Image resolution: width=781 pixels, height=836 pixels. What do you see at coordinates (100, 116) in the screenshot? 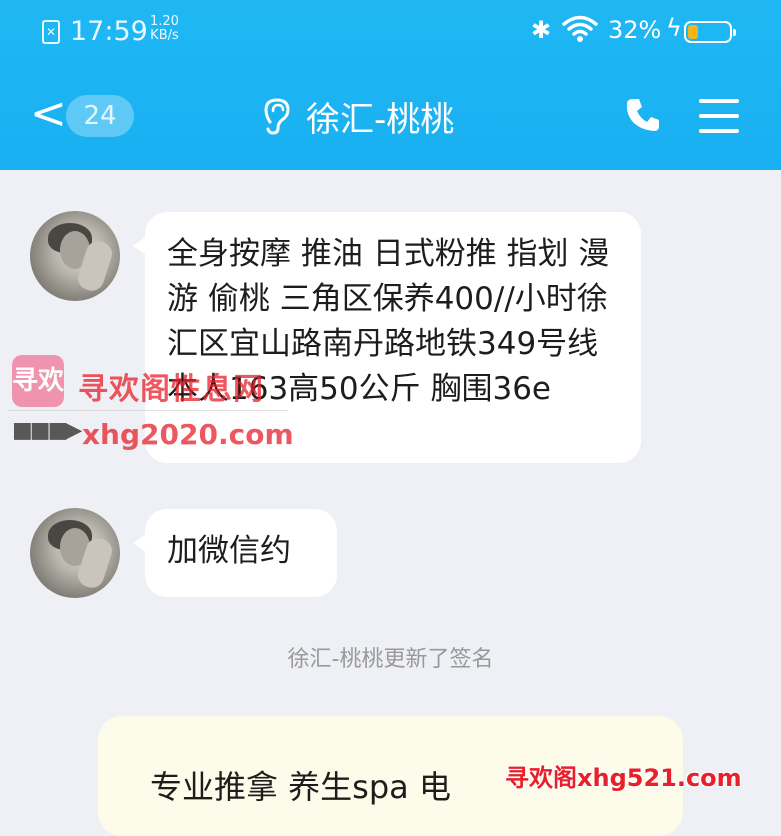
I see `unread-count-badge: 24` at bounding box center [100, 116].